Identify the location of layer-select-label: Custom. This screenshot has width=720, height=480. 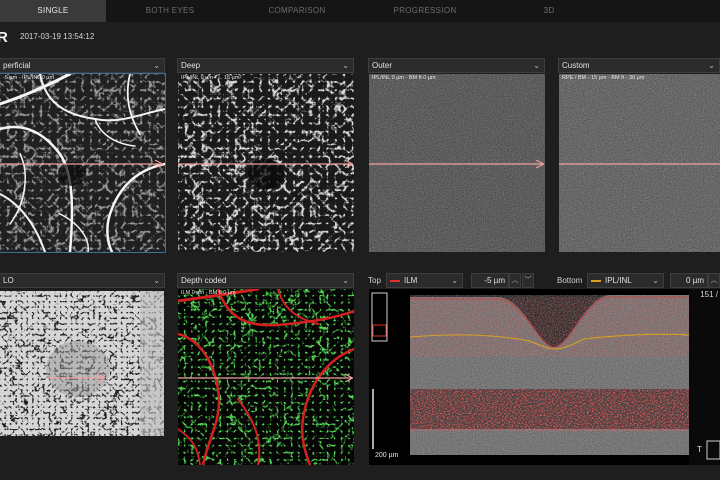
(576, 65).